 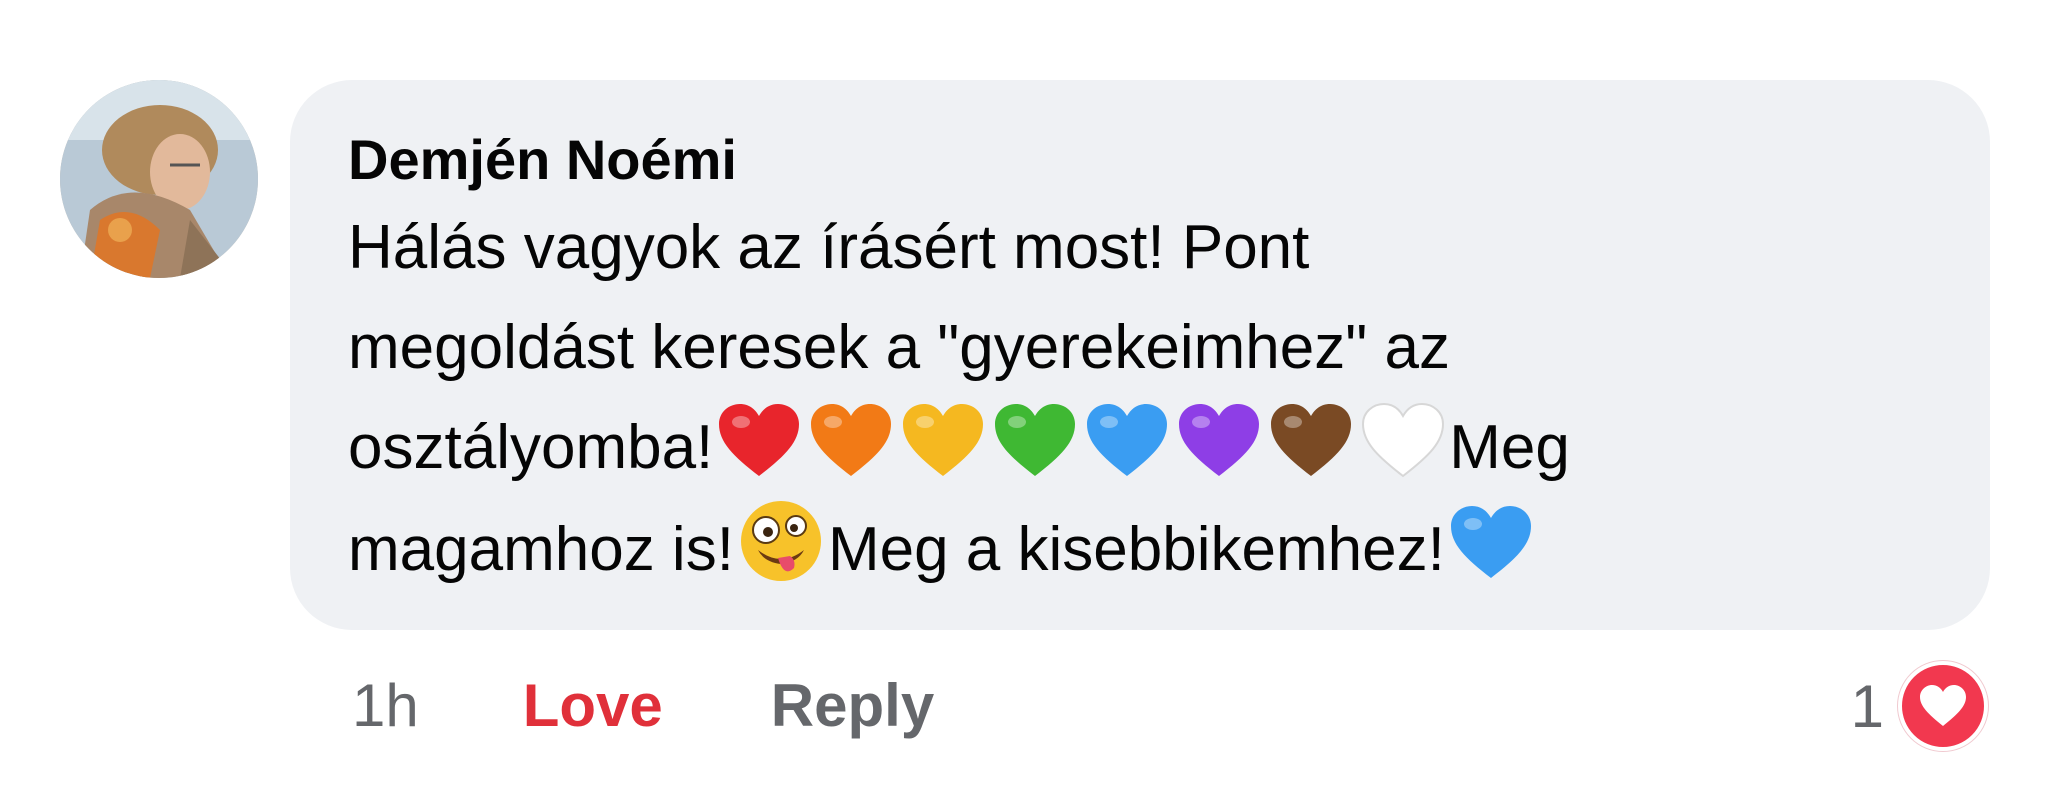 I want to click on love-button: Love, so click(x=593, y=705).